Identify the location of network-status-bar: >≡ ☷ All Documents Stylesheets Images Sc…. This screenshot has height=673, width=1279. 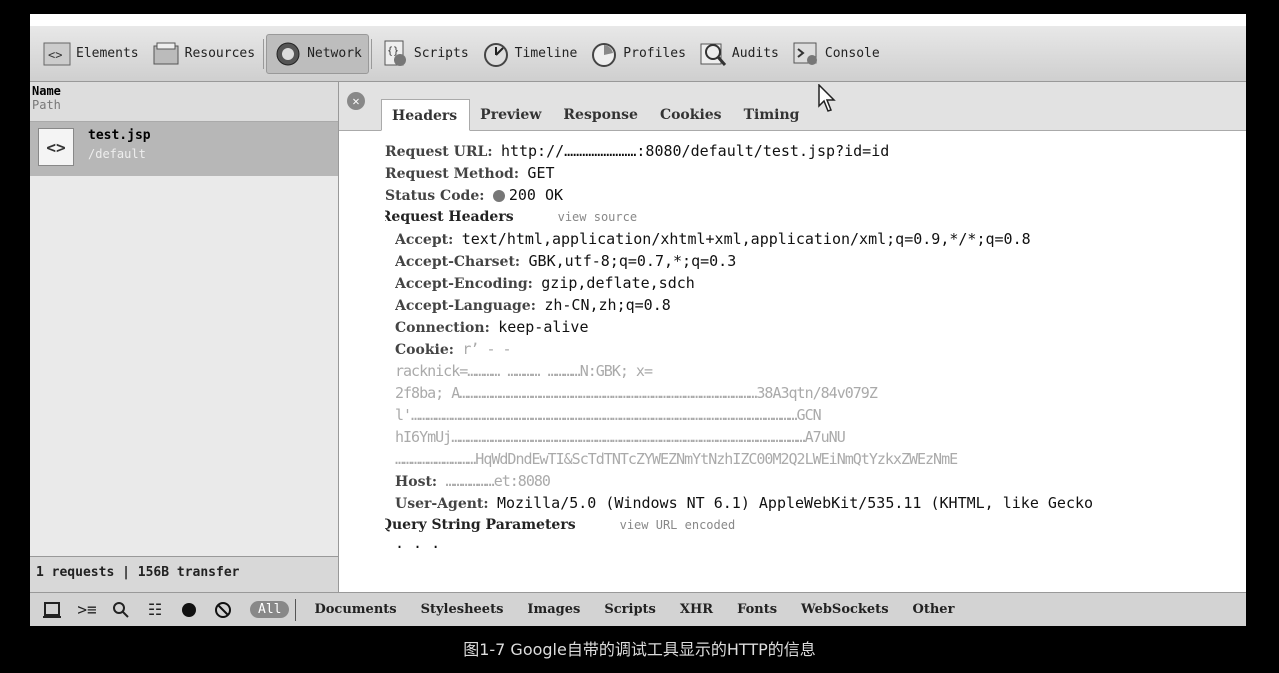
(638, 609).